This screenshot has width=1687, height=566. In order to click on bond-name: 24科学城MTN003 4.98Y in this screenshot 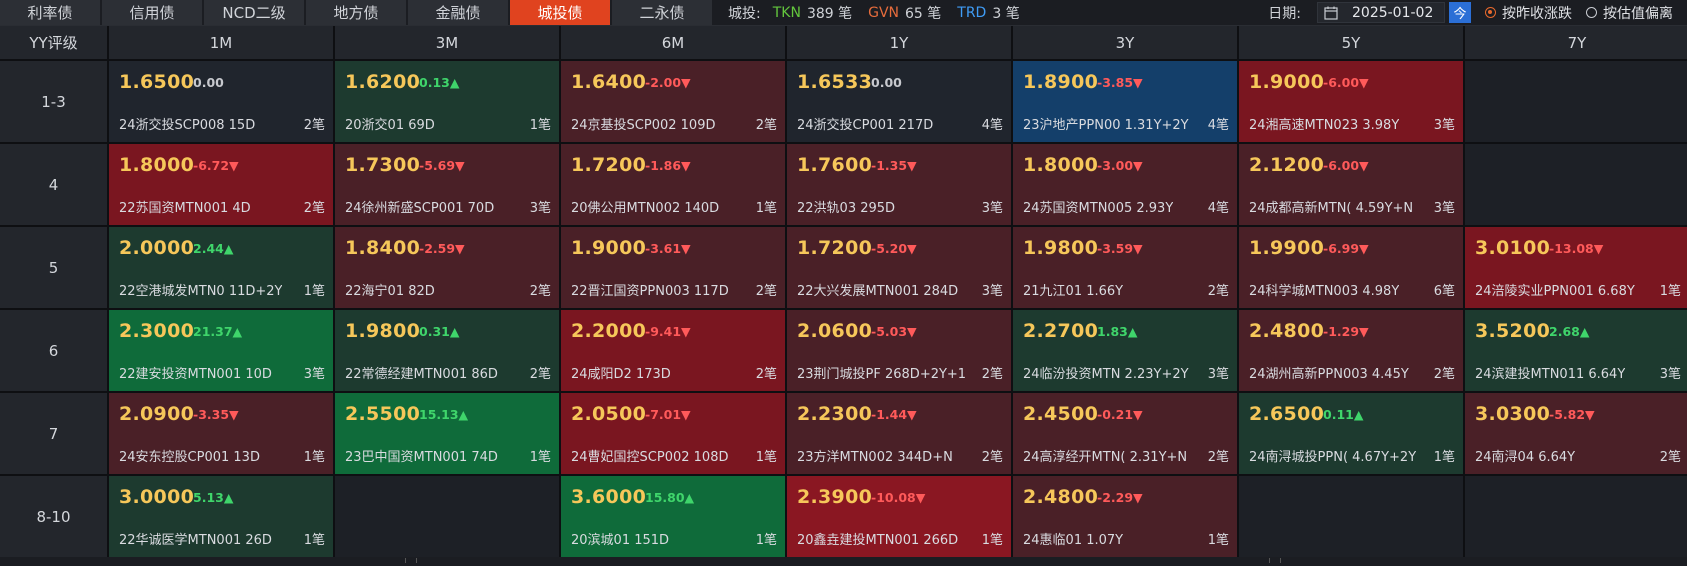, I will do `click(1324, 291)`.